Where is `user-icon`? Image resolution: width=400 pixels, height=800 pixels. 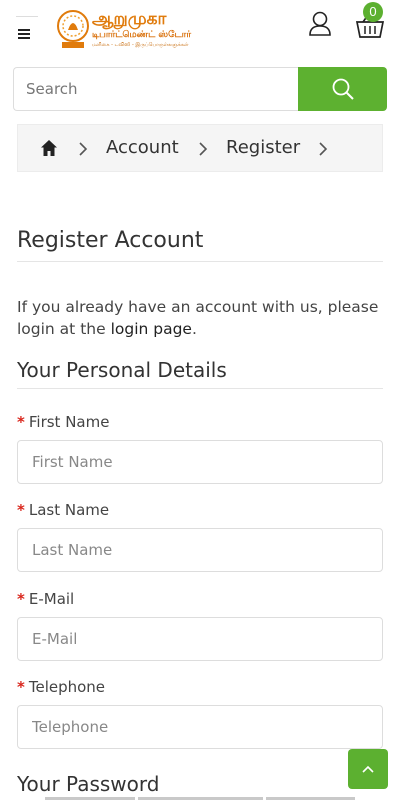 user-icon is located at coordinates (320, 23).